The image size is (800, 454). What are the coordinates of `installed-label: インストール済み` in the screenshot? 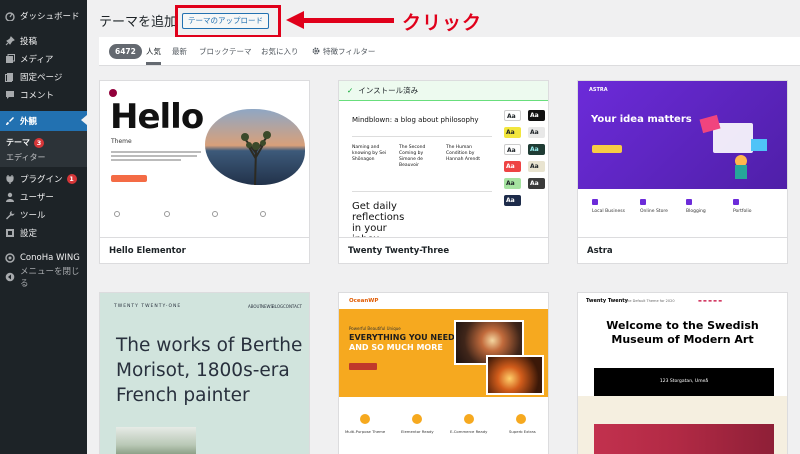 It's located at (388, 90).